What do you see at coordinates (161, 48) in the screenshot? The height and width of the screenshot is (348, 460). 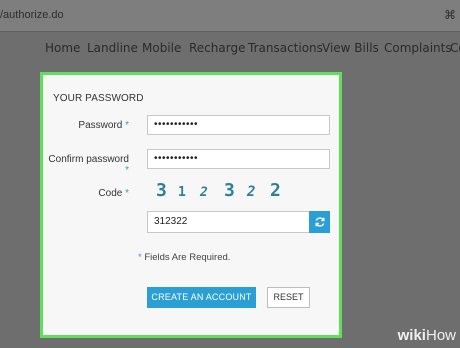 I see `nav-item-mobile: Mobile` at bounding box center [161, 48].